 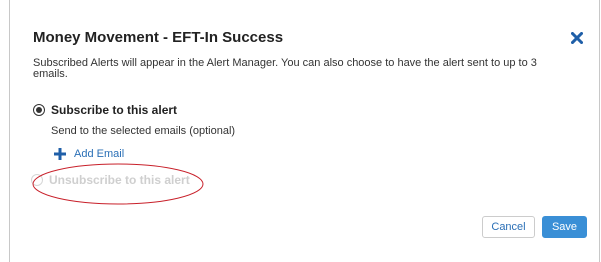 I want to click on dialog-title: Money Movement - EFT-In Success, so click(x=158, y=37).